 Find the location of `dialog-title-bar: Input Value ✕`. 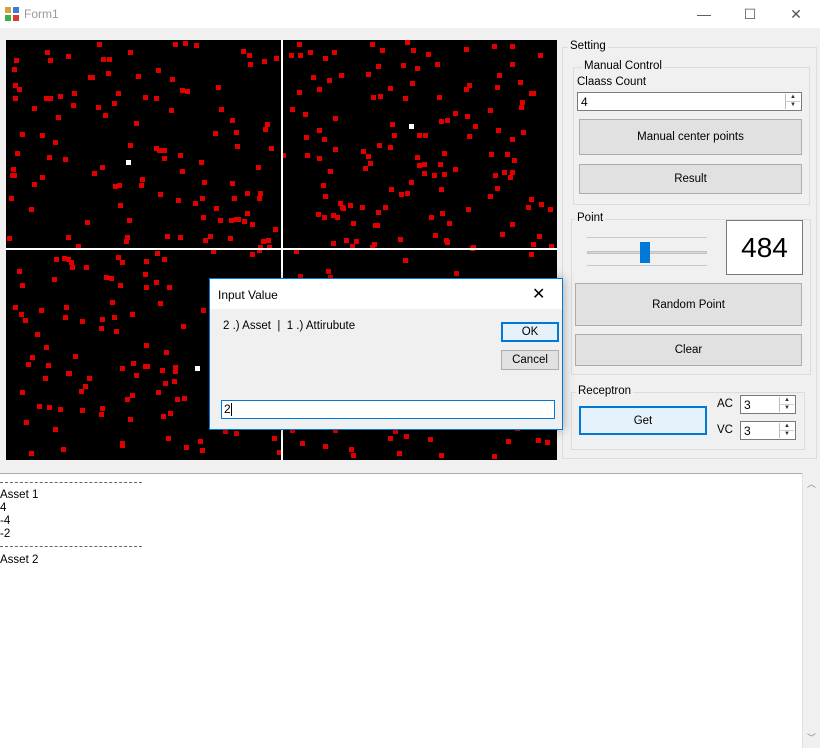

dialog-title-bar: Input Value ✕ is located at coordinates (386, 294).